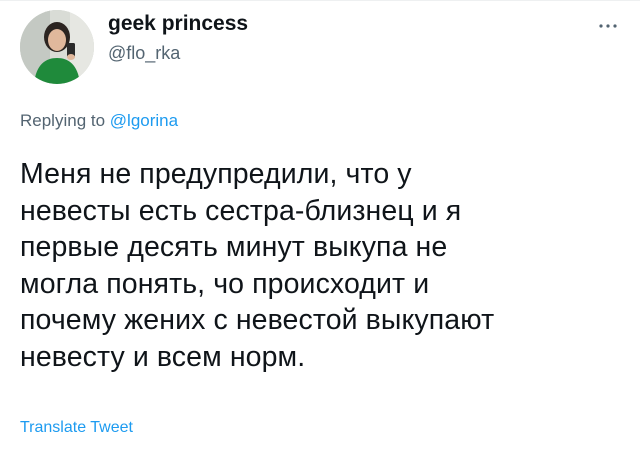  I want to click on replying-to: Replying to @lgorina, so click(99, 121).